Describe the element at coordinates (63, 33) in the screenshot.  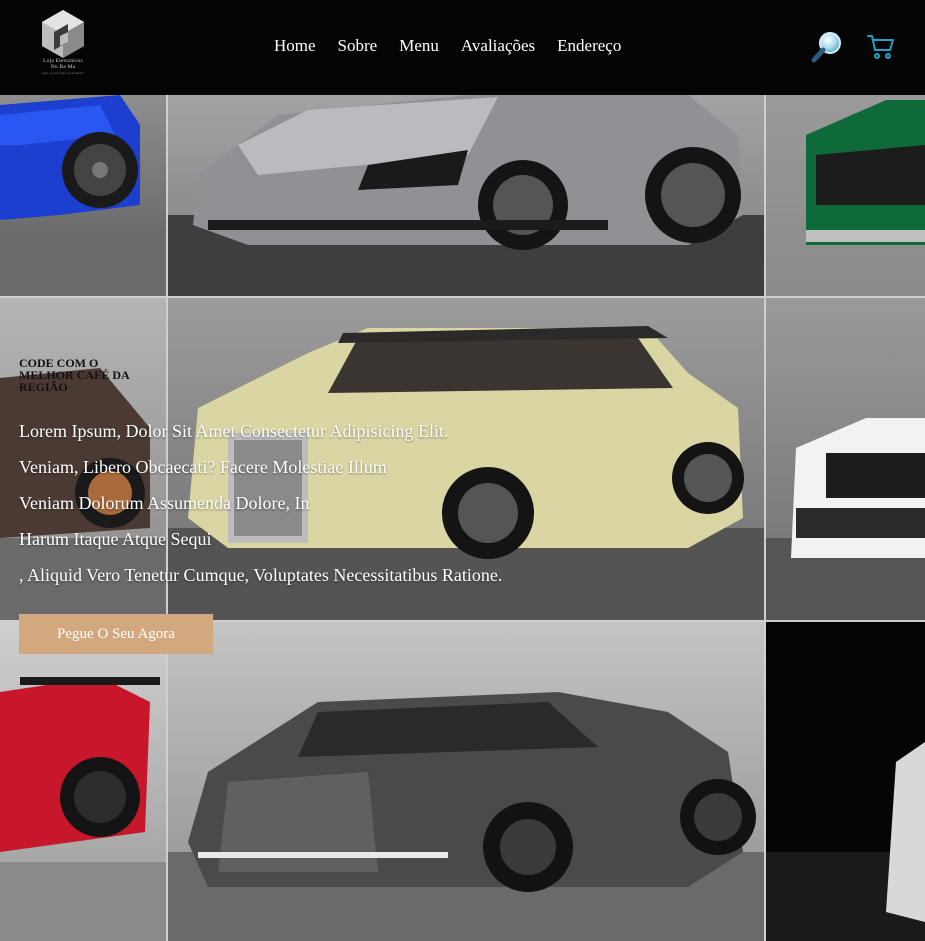
I see `cube-icon` at that location.